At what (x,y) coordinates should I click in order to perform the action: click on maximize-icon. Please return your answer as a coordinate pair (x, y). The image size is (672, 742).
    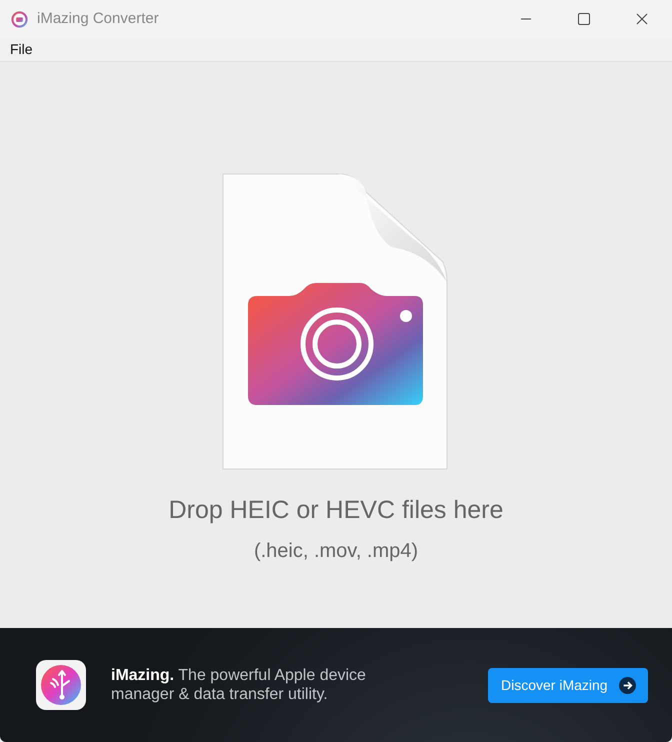
    Looking at the image, I should click on (584, 19).